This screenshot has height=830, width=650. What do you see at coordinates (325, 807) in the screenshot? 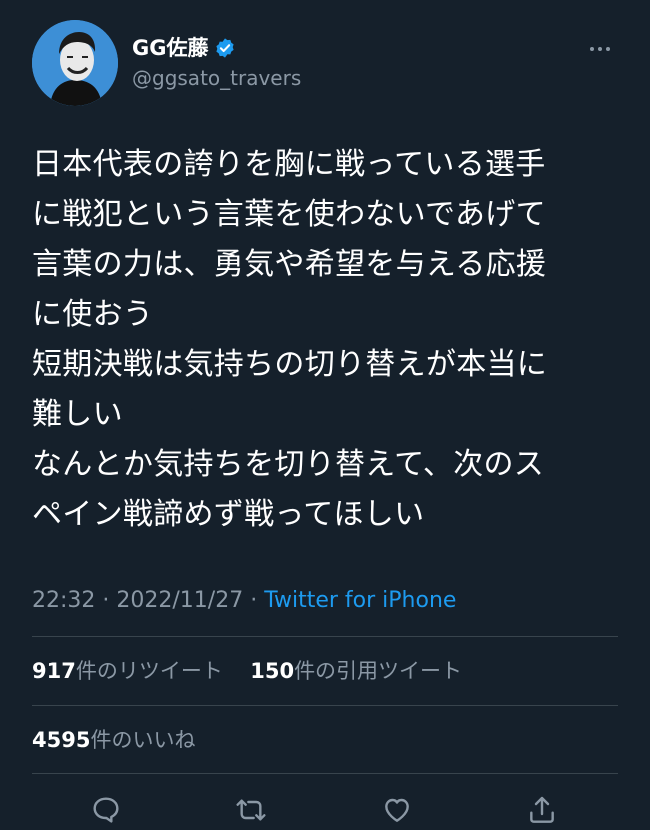
I see `action-bar` at bounding box center [325, 807].